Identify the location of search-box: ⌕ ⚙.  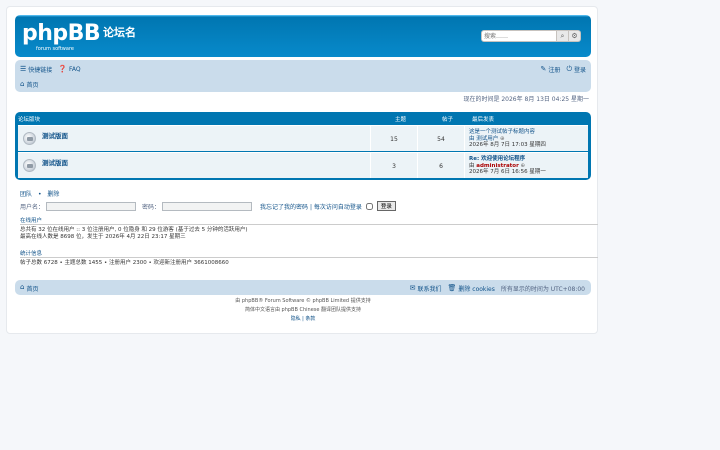
(531, 36).